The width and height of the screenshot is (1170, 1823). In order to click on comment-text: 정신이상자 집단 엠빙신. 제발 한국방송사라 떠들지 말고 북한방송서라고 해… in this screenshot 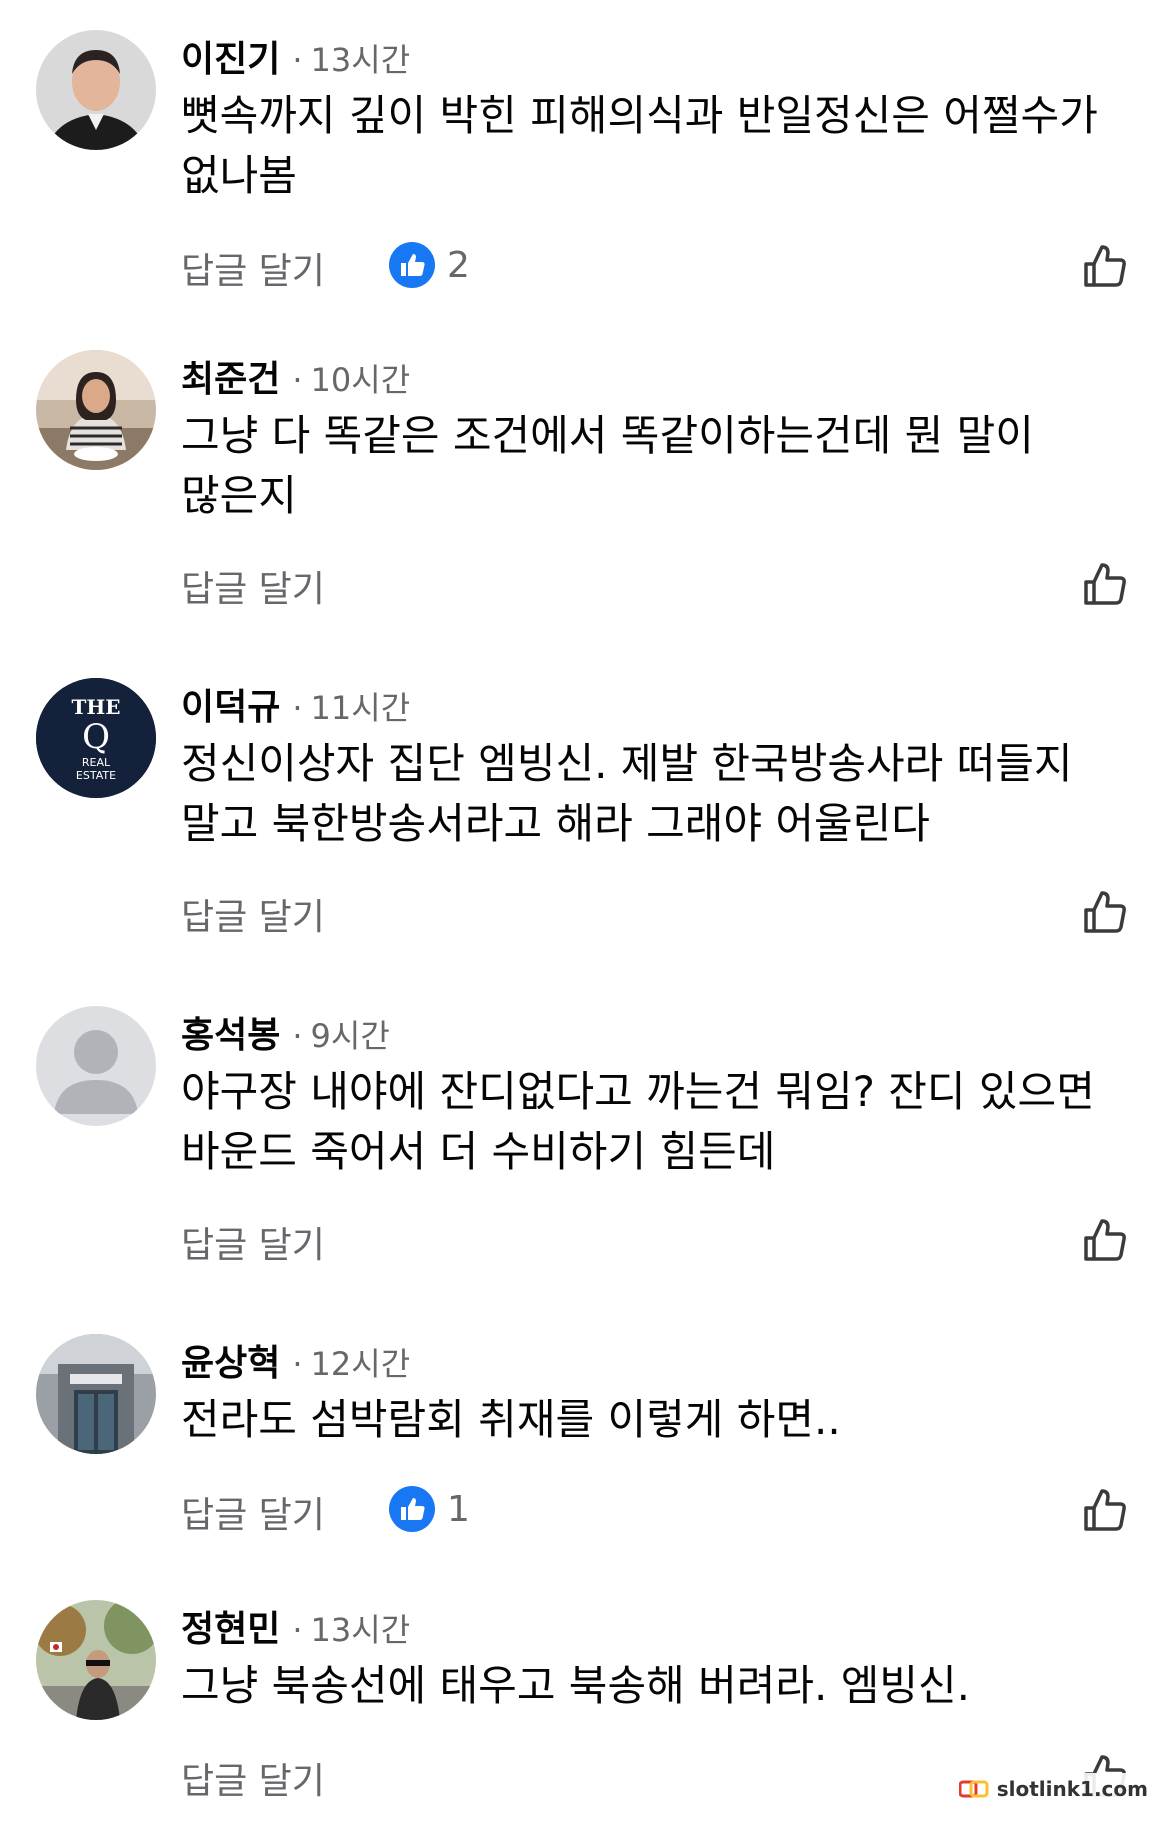, I will do `click(627, 793)`.